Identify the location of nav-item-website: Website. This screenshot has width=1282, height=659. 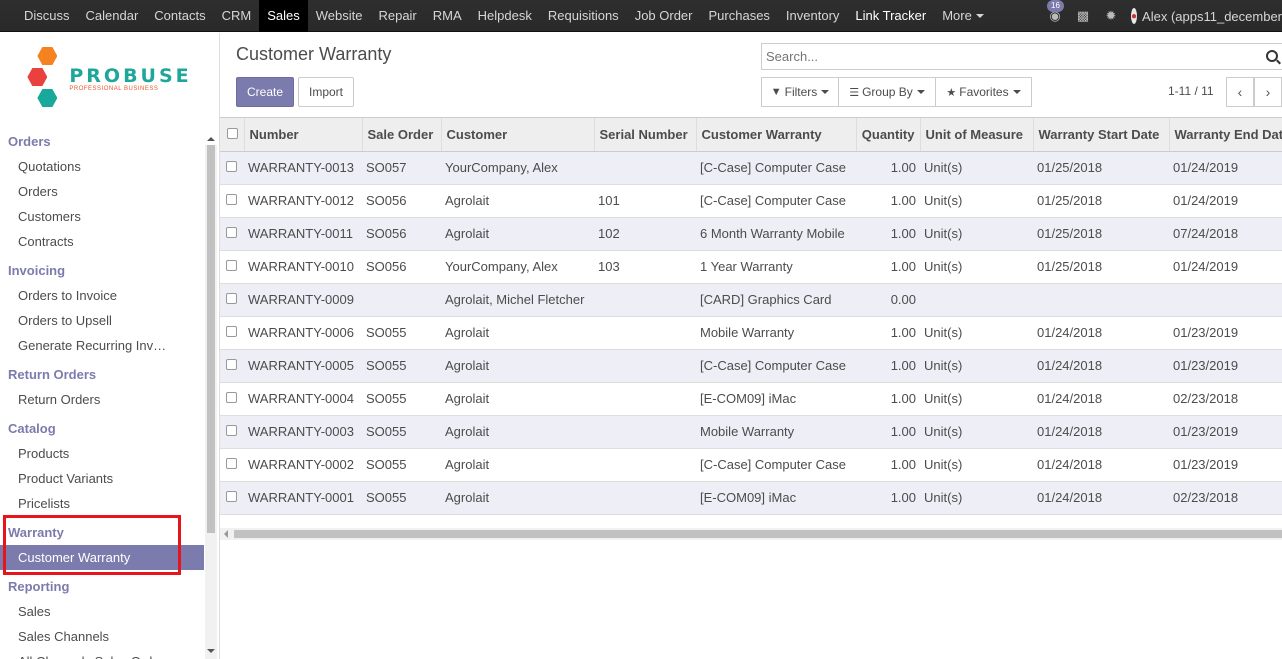
(339, 16).